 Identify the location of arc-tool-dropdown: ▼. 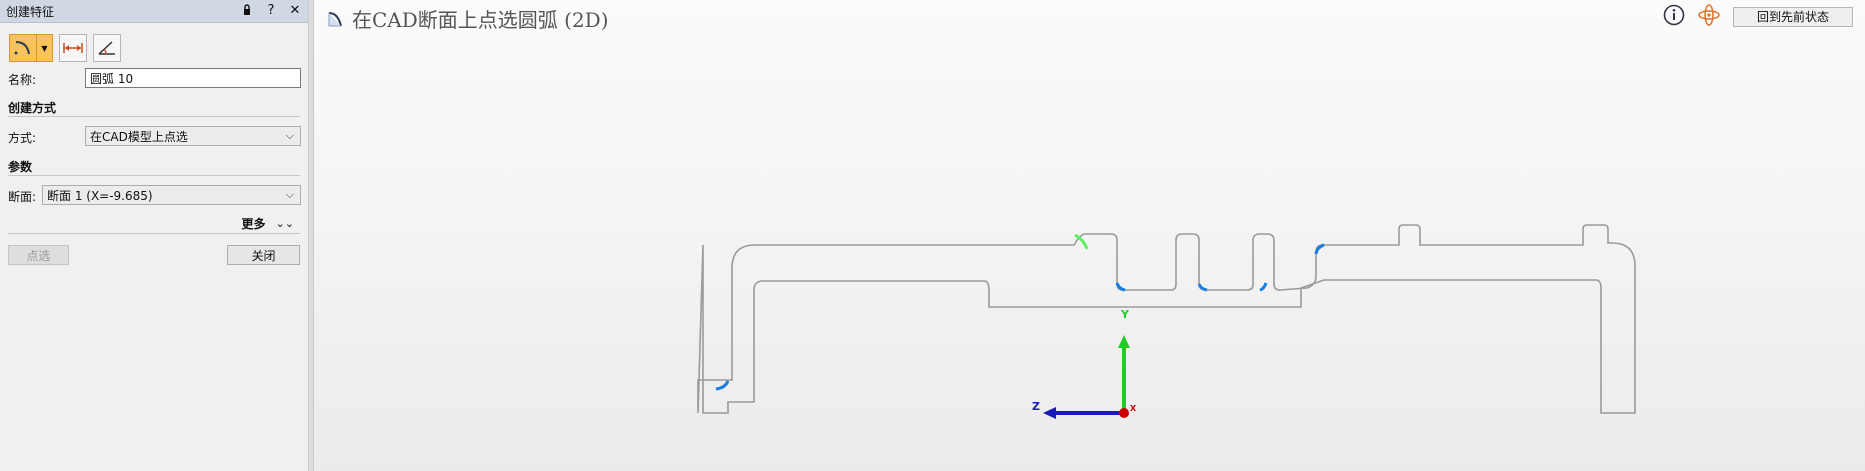
(45, 48).